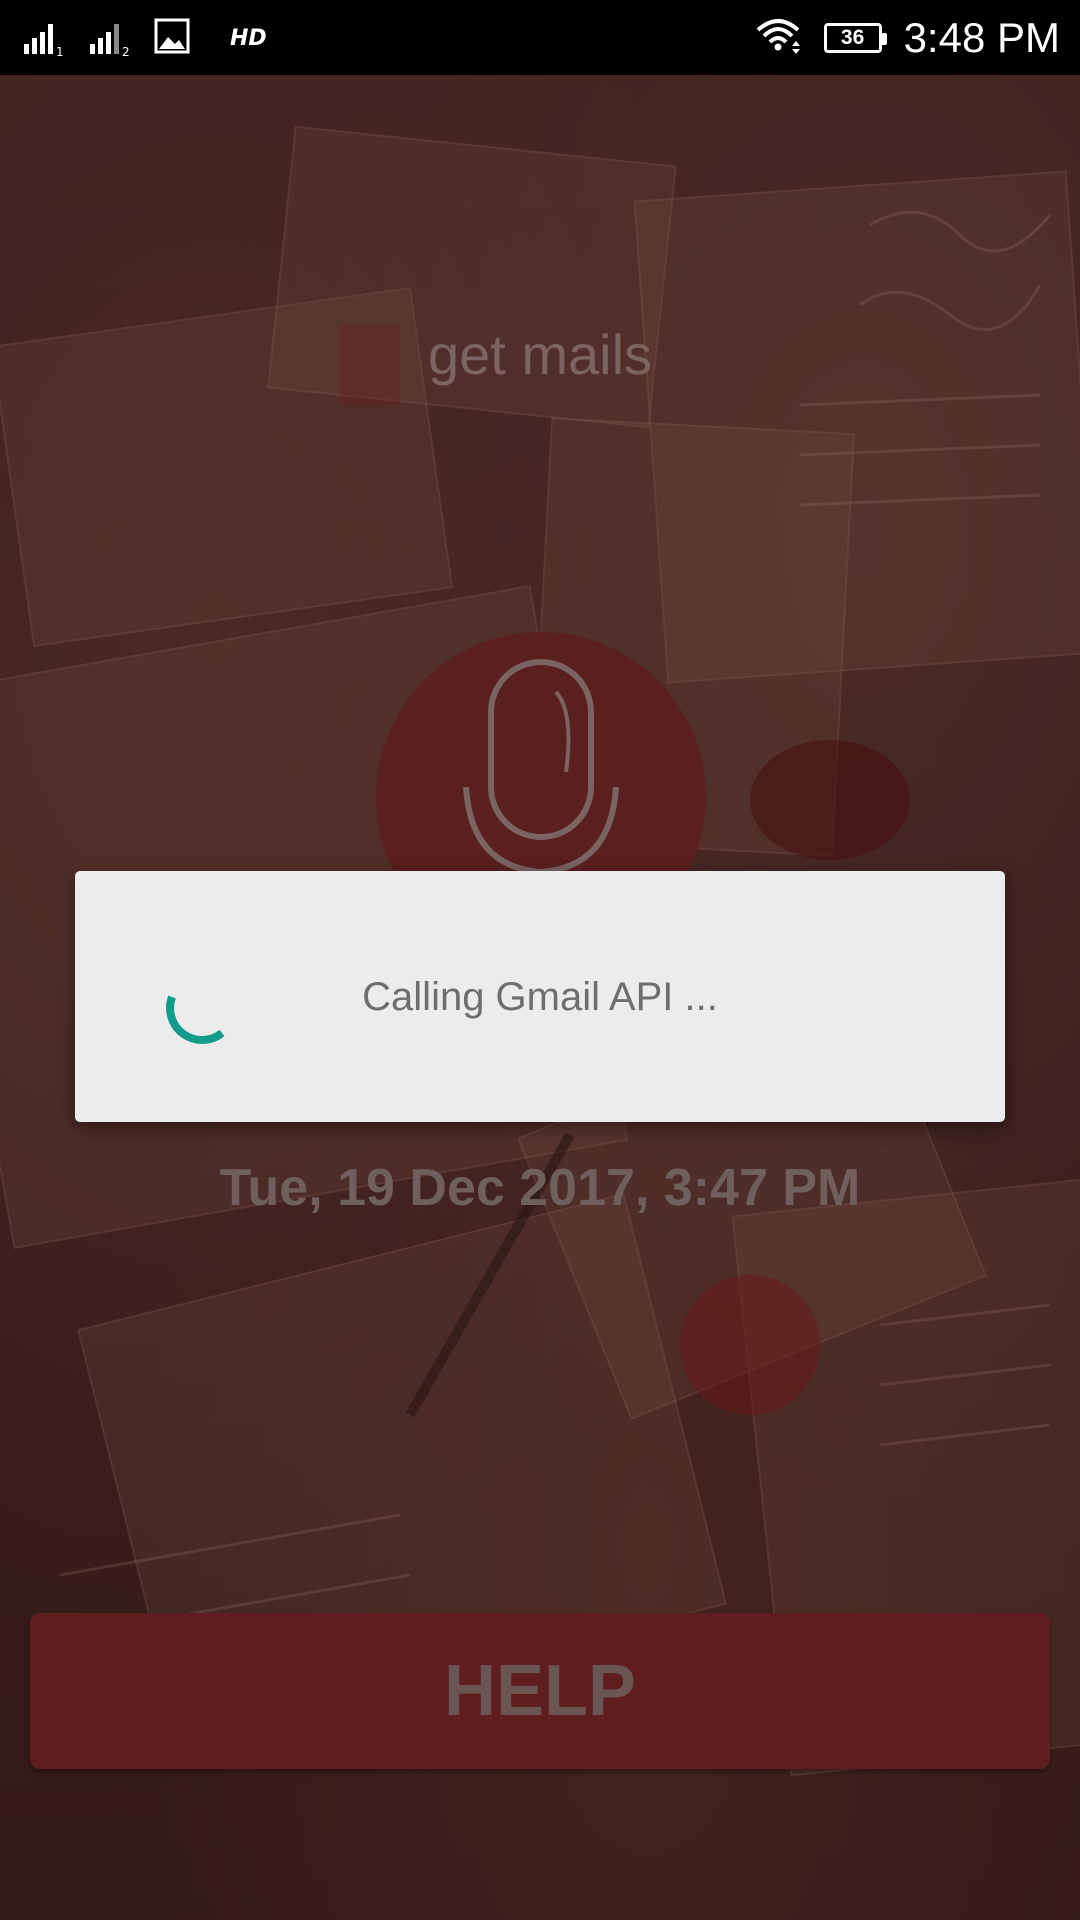  I want to click on battery-icon: 36, so click(855, 38).